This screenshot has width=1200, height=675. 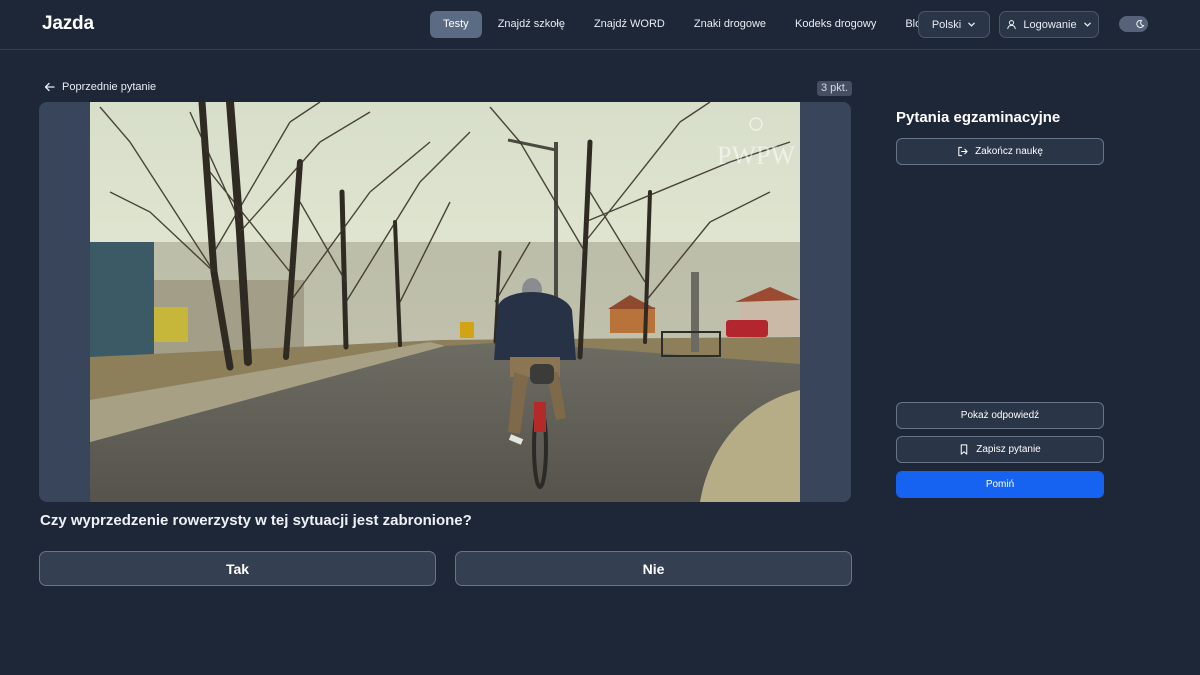 I want to click on nav-item-kodeks-drogowy: Kodeks drogowy, so click(x=835, y=24).